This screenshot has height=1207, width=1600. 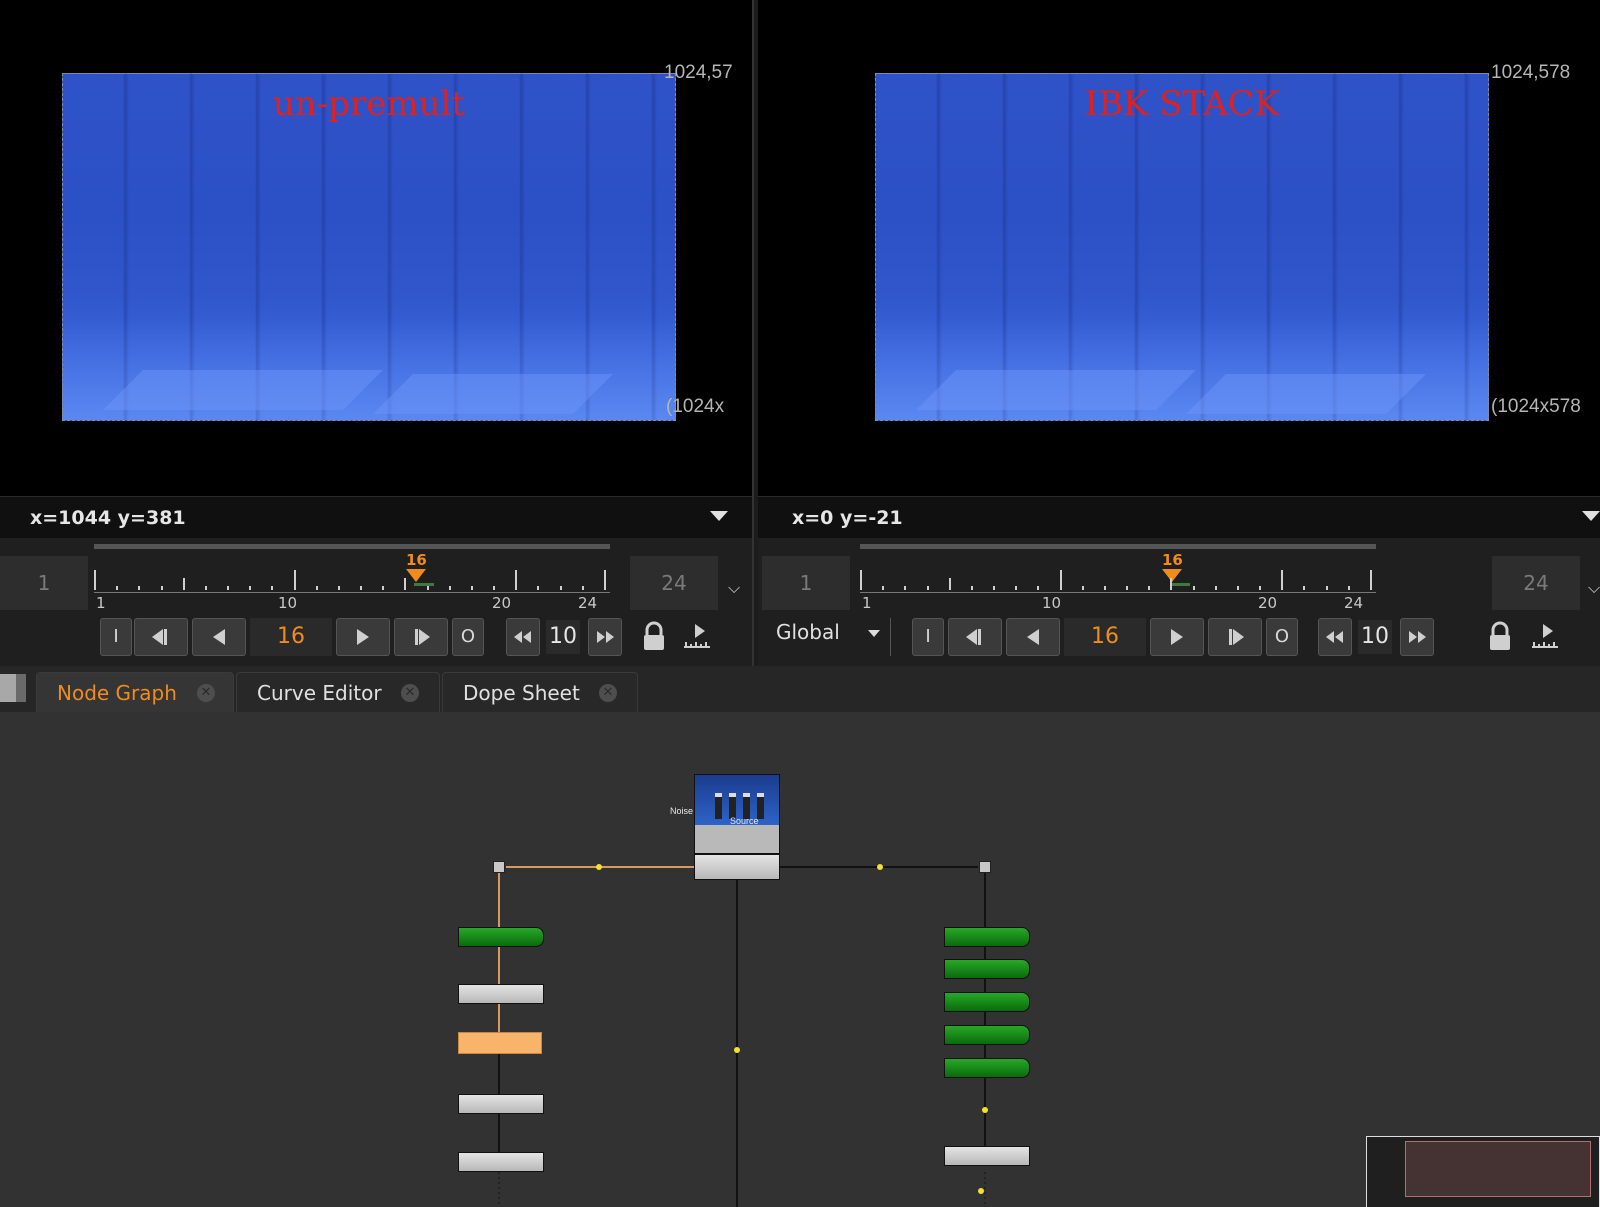 What do you see at coordinates (135, 692) in the screenshot?
I see `tab-node-graph: Node Graph ✕` at bounding box center [135, 692].